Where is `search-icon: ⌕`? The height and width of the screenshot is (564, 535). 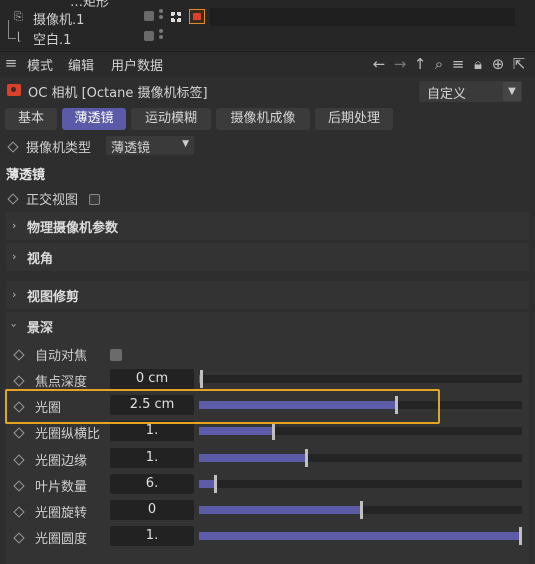
search-icon: ⌕ is located at coordinates (439, 64).